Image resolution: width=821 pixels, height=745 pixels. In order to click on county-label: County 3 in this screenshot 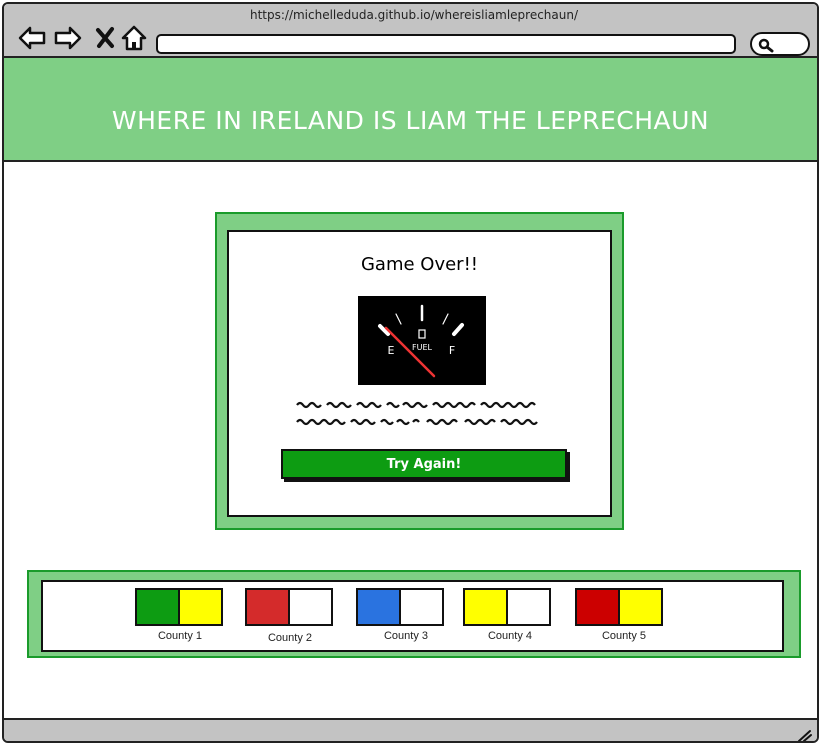, I will do `click(406, 636)`.